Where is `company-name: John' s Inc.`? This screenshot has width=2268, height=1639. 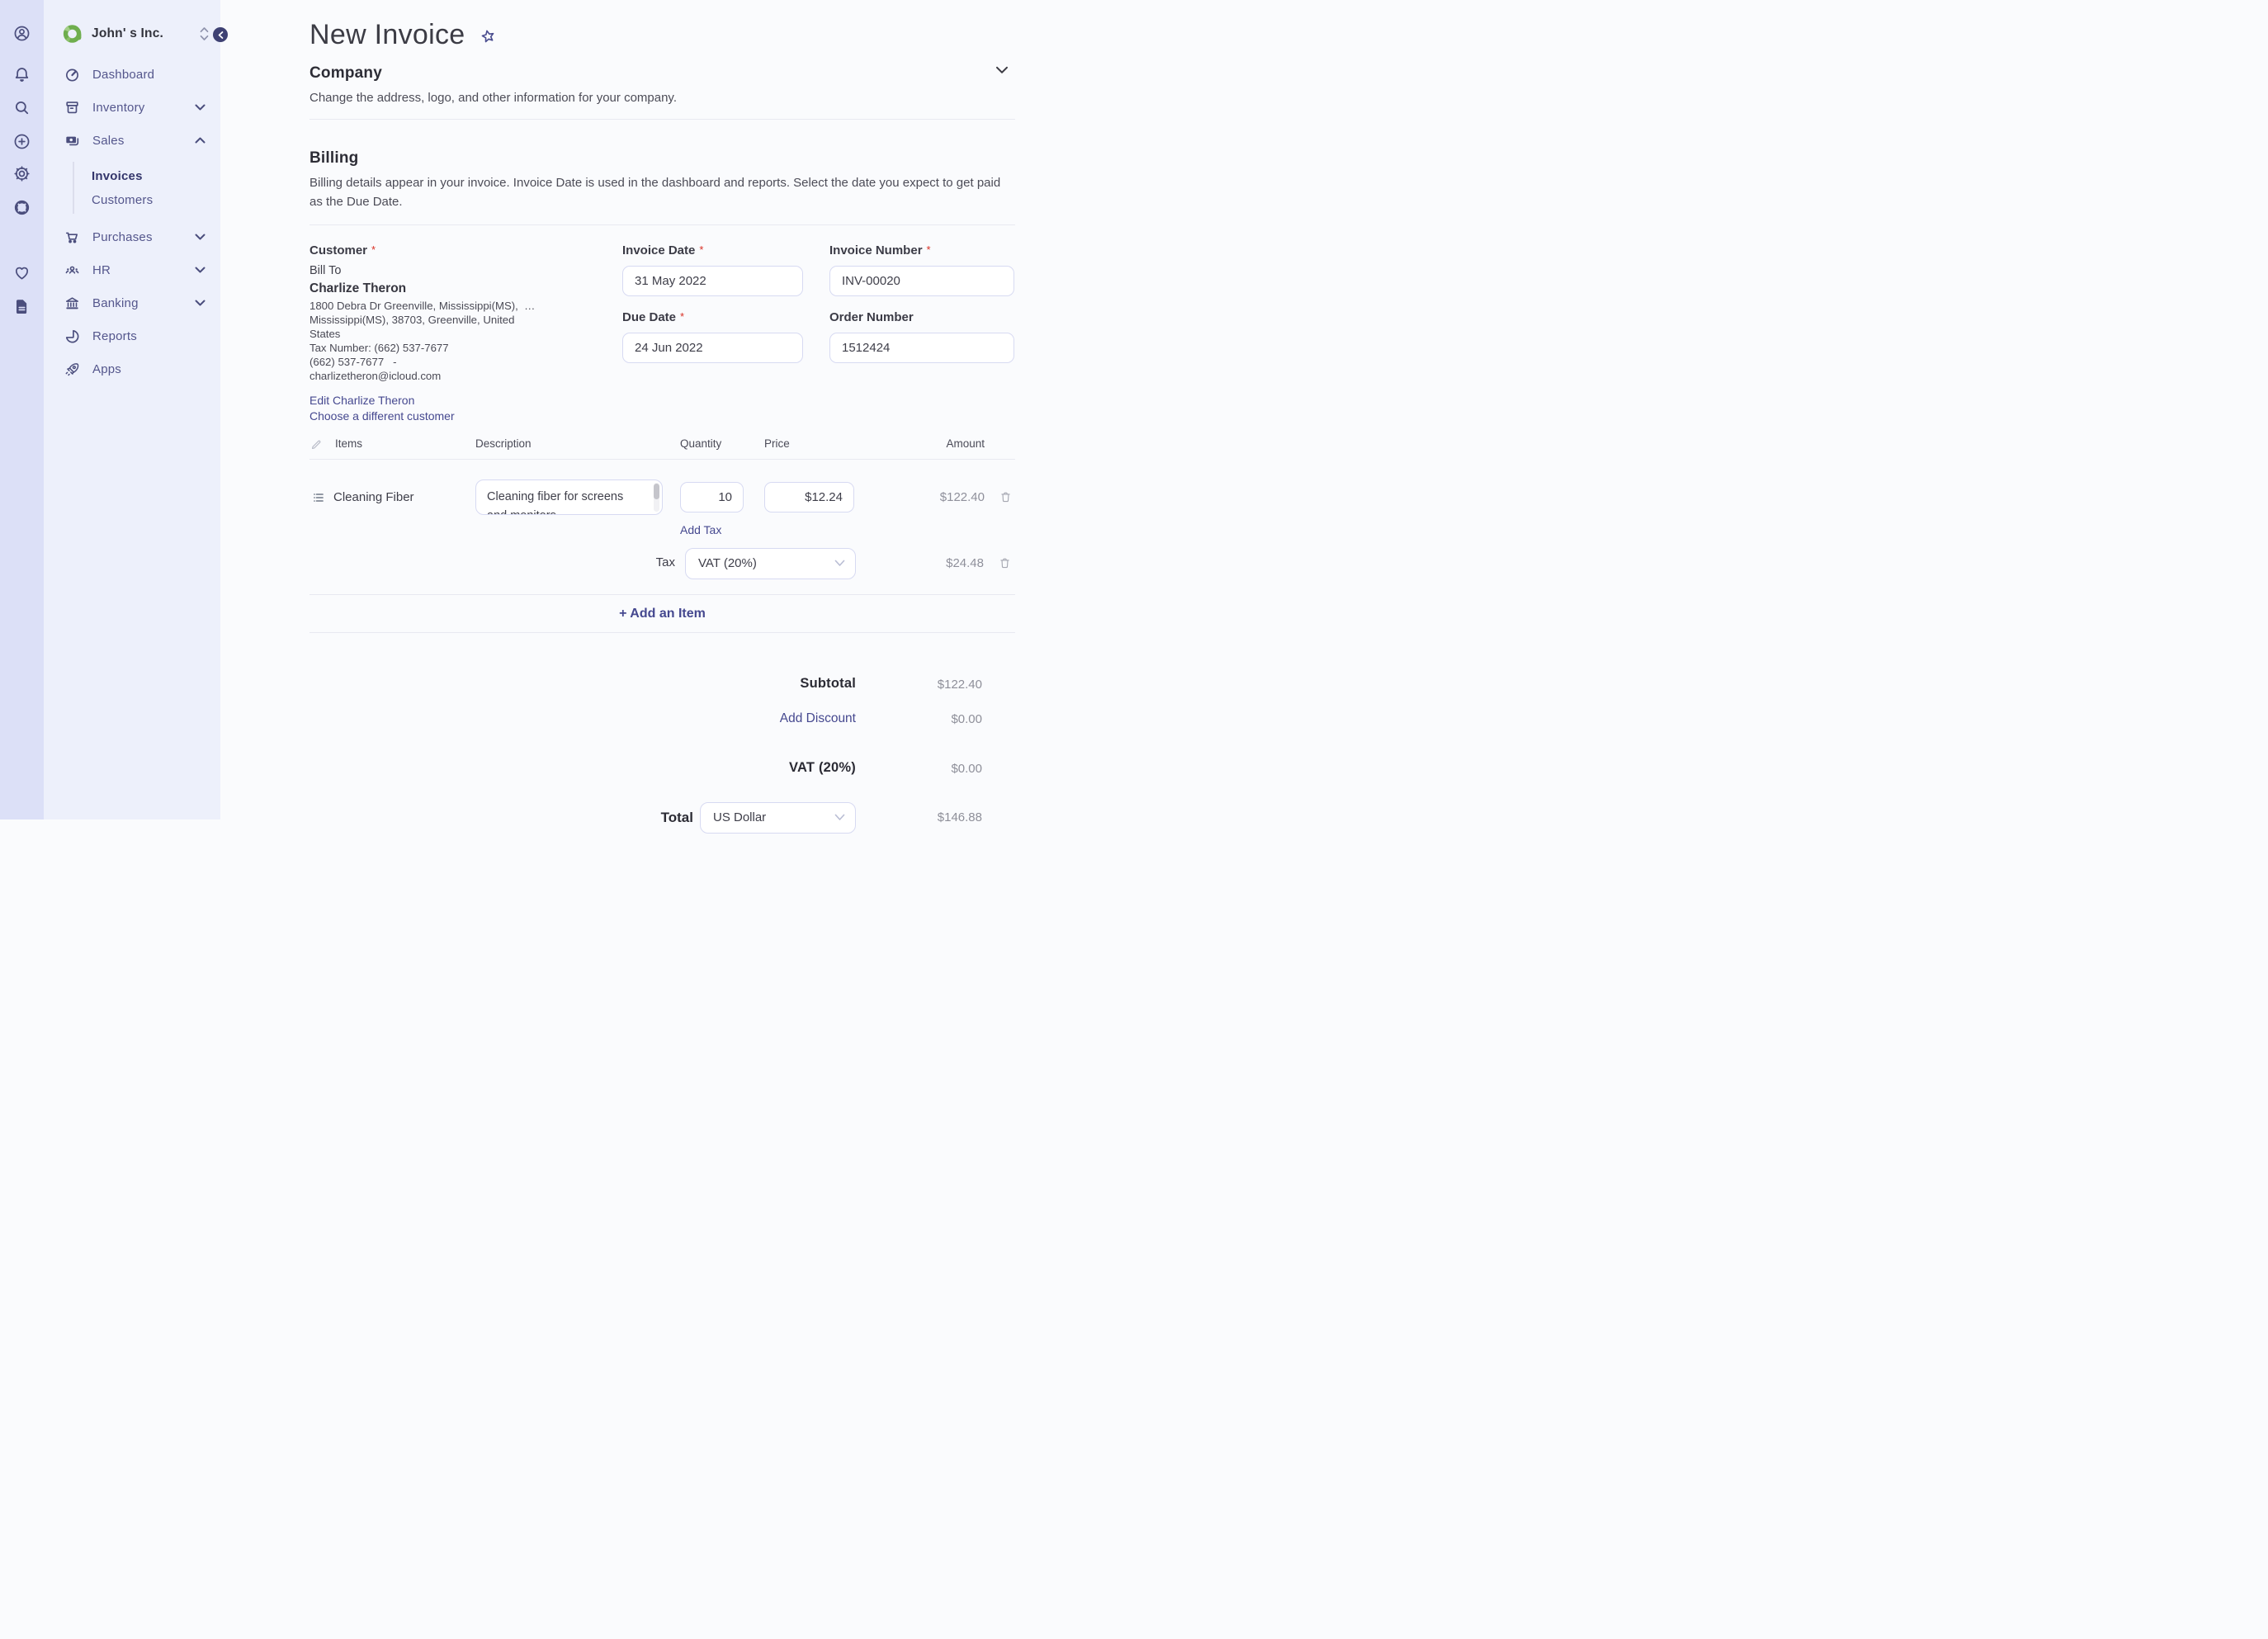 company-name: John' s Inc. is located at coordinates (128, 33).